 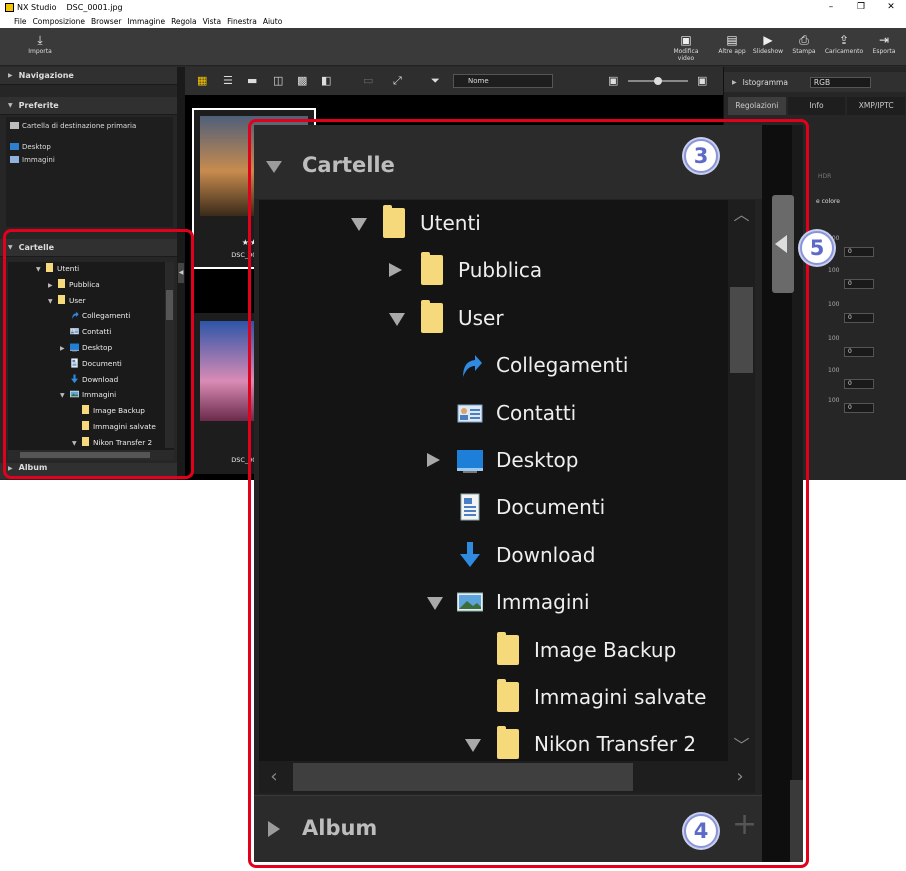 What do you see at coordinates (768, 51) in the screenshot?
I see `slideshow-label: Slideshow` at bounding box center [768, 51].